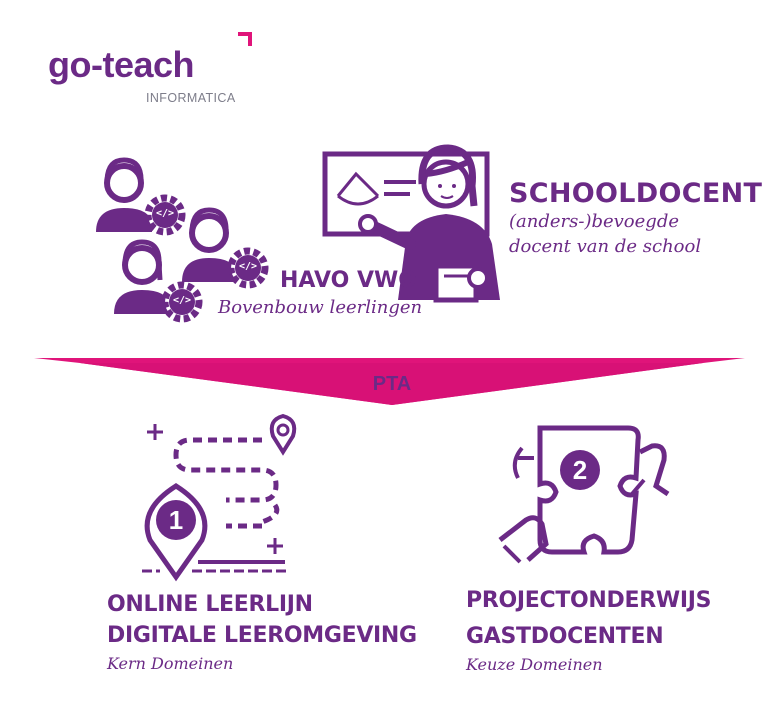  Describe the element at coordinates (534, 664) in the screenshot. I see `right-track-note: Keuze Domeinen` at that location.